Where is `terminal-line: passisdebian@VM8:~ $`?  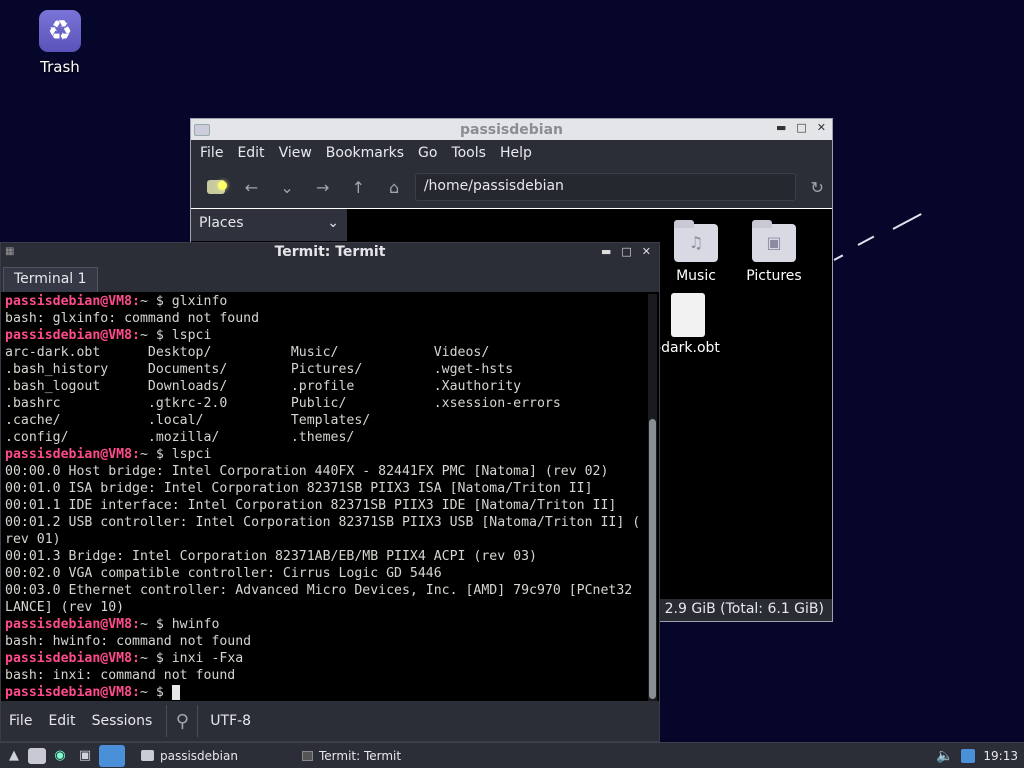 terminal-line: passisdebian@VM8:~ $ is located at coordinates (324, 692).